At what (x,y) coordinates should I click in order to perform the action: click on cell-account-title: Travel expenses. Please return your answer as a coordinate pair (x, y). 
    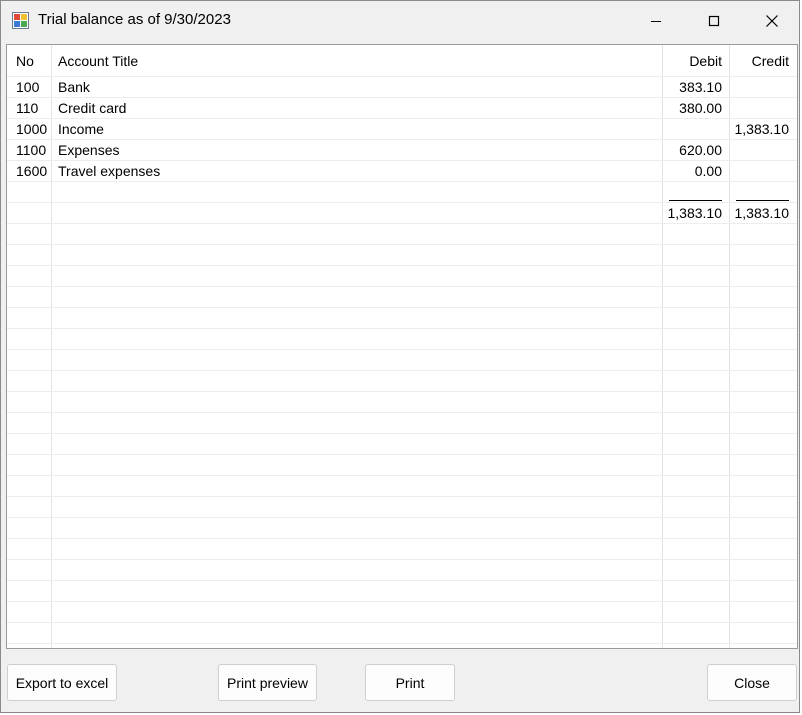
    Looking at the image, I should click on (109, 171).